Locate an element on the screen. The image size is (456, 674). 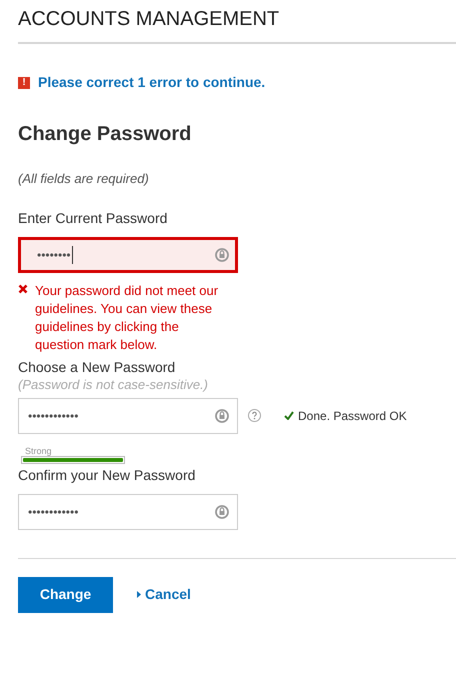
error-message: Your password did not meet our guidelines. You can view these guidelines by clicking the question mark below. is located at coordinates (127, 318).